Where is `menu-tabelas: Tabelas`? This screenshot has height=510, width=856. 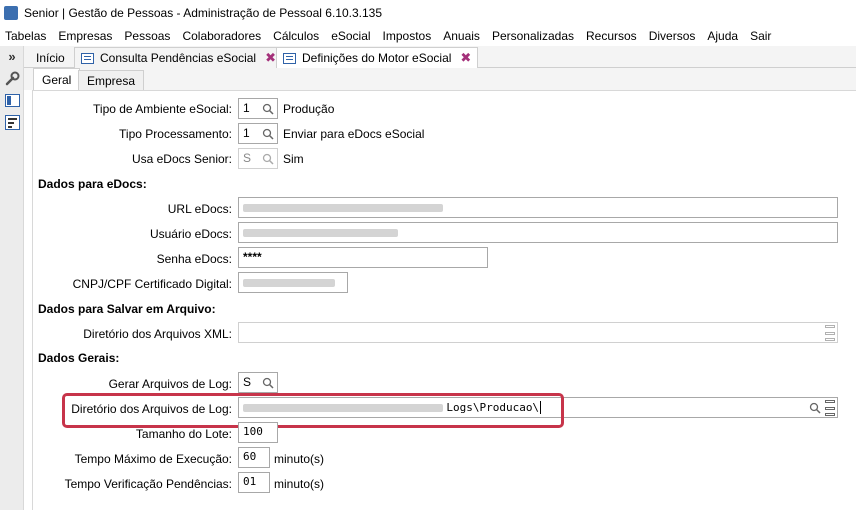
menu-tabelas: Tabelas is located at coordinates (26, 36).